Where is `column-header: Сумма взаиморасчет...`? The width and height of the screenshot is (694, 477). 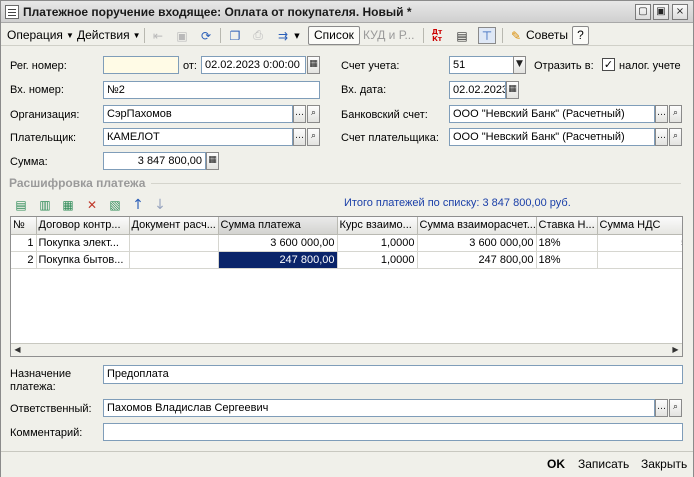 column-header: Сумма взаиморасчет... is located at coordinates (477, 226).